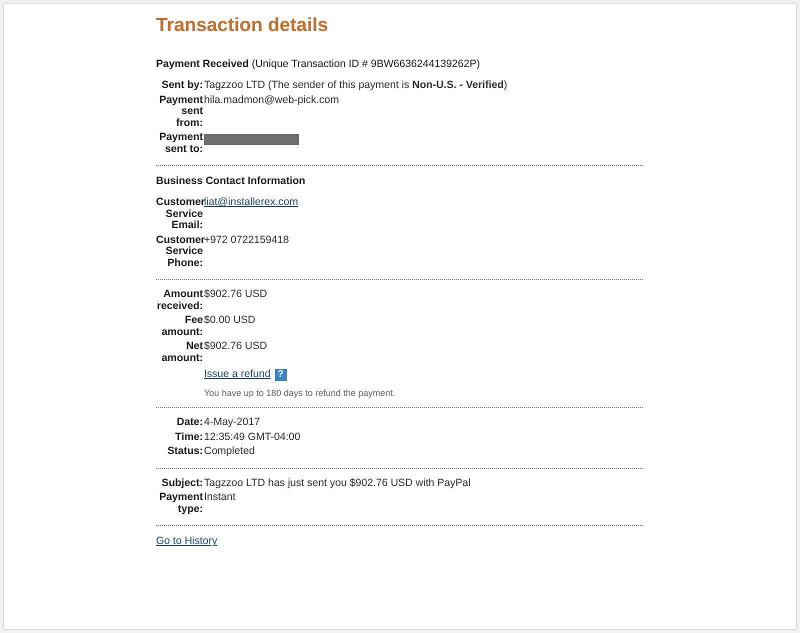 The width and height of the screenshot is (800, 633). What do you see at coordinates (220, 497) in the screenshot?
I see `field-value: Instant` at bounding box center [220, 497].